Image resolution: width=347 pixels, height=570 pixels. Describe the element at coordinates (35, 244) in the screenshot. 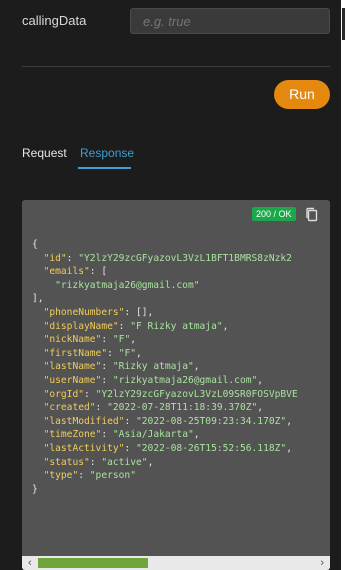

I see `json-open-brace: {` at that location.